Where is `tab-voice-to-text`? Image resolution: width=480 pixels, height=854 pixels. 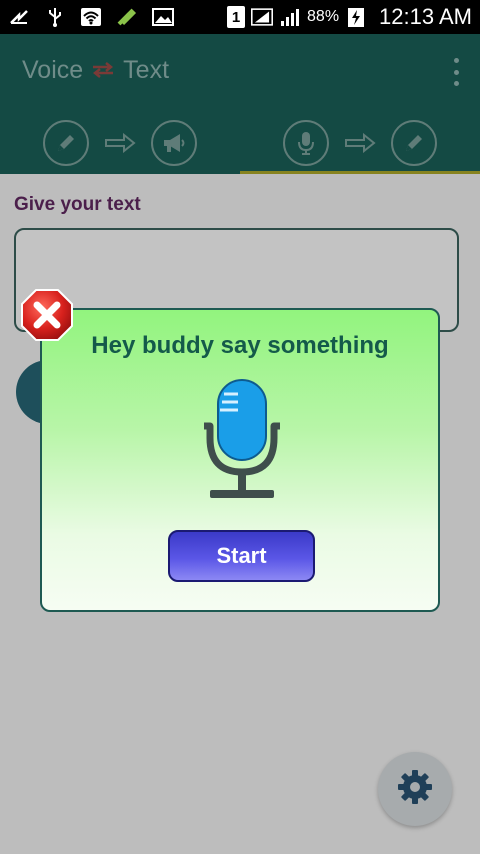 tab-voice-to-text is located at coordinates (360, 143).